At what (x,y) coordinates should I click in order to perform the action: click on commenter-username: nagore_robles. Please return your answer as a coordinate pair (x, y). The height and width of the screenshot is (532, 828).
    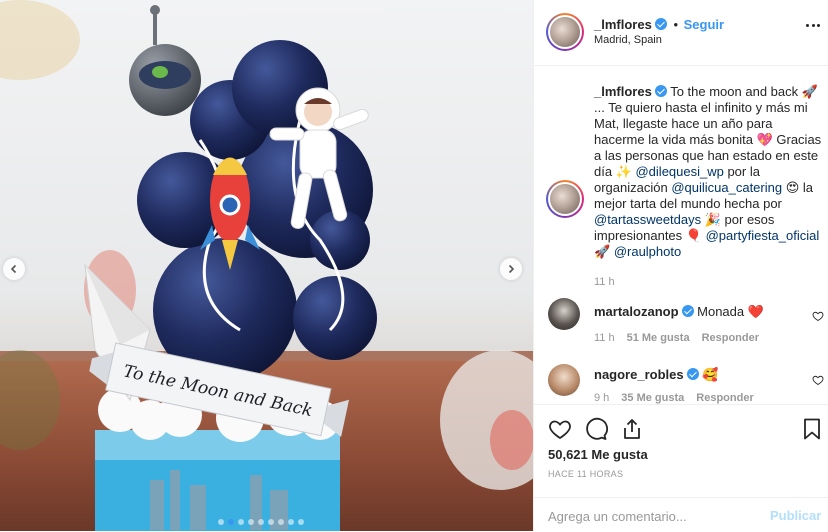
    Looking at the image, I should click on (639, 374).